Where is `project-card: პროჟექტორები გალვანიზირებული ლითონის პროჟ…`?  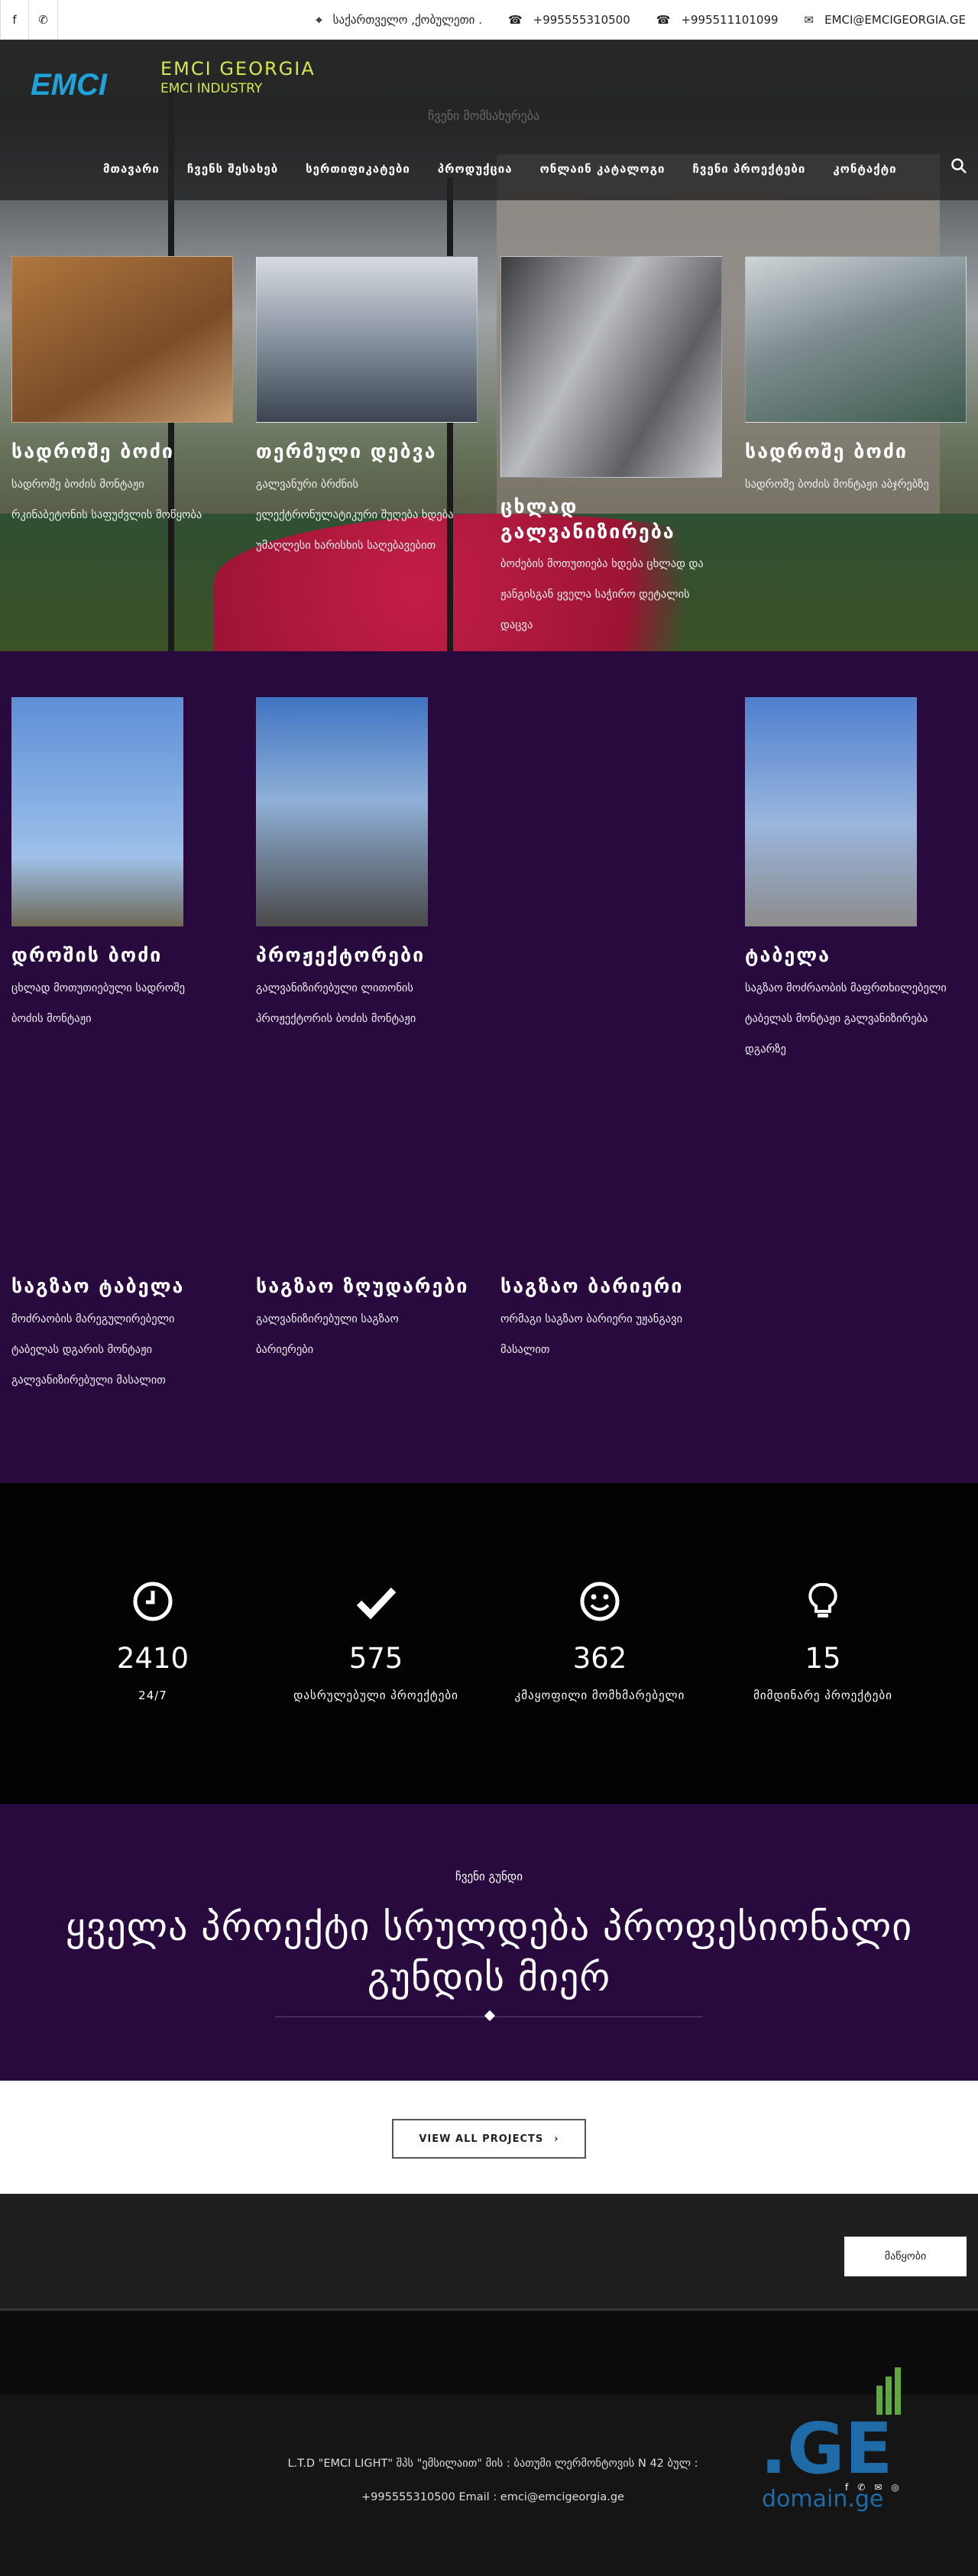 project-card: პროჟექტორები გალვანიზირებული ლითონის პროჟ… is located at coordinates (367, 866).